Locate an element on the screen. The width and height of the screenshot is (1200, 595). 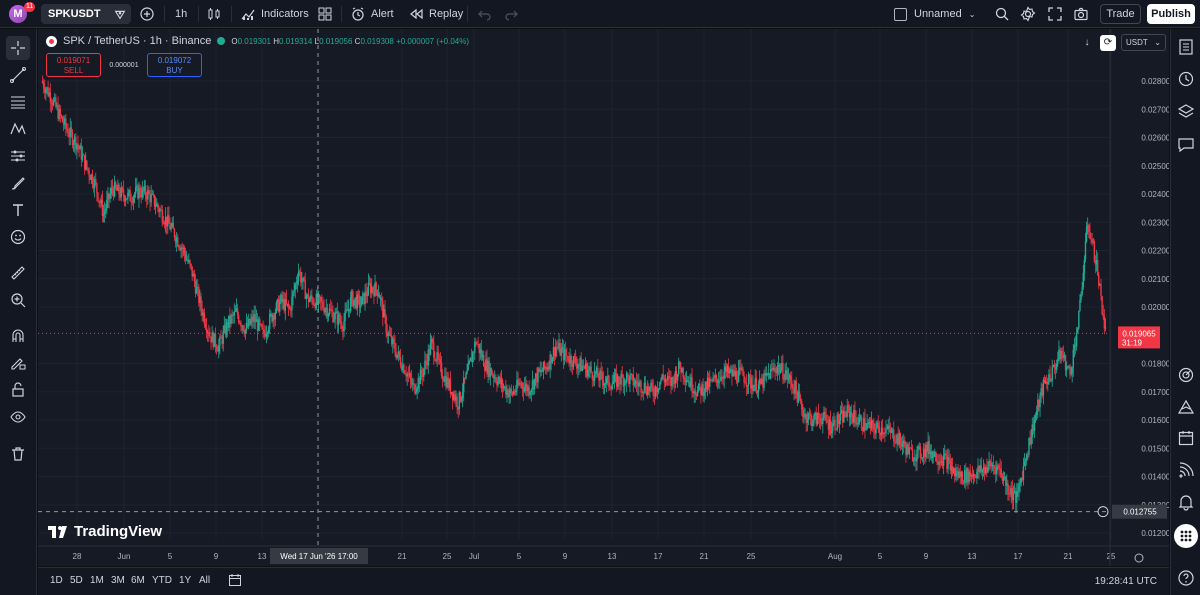
date-range-button is located at coordinates (235, 581).